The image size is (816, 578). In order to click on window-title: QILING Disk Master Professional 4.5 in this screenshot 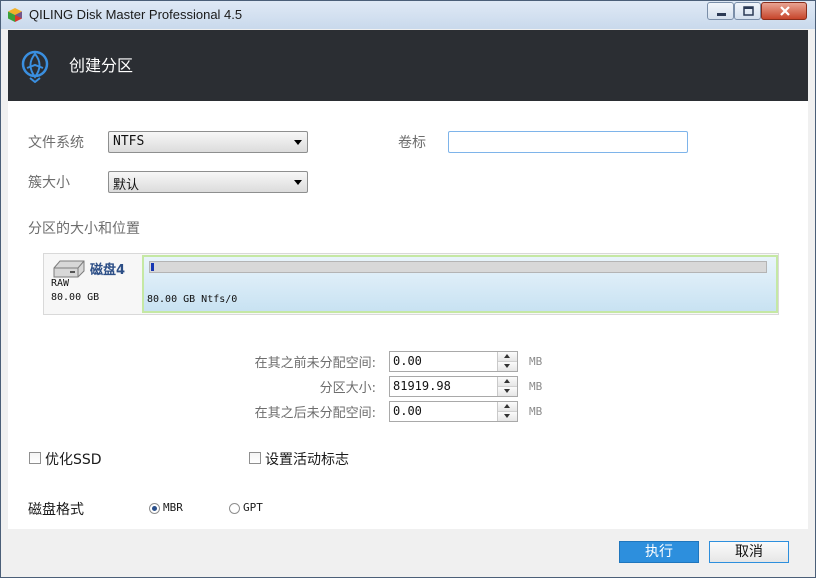, I will do `click(136, 14)`.